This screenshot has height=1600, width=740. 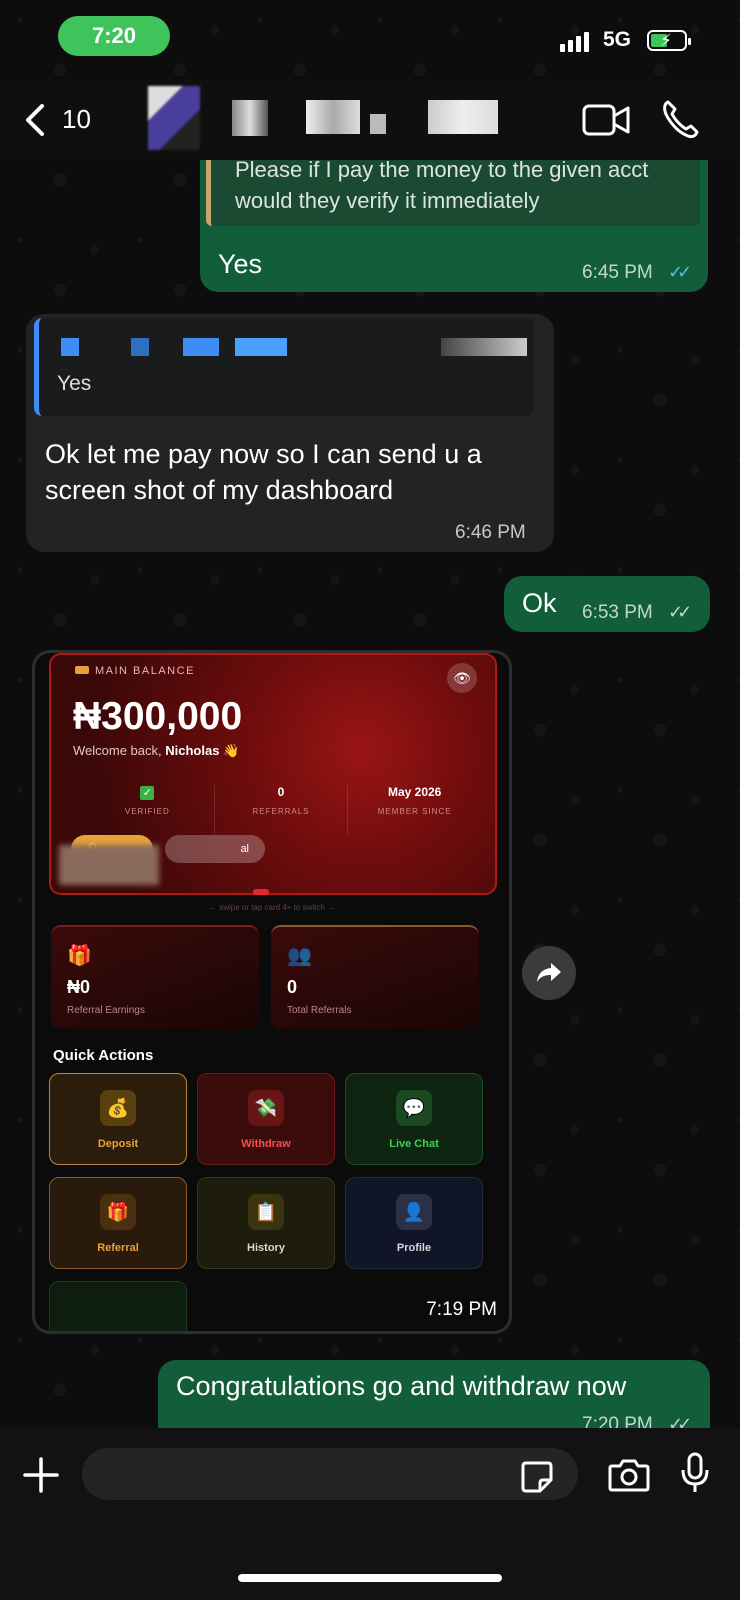 What do you see at coordinates (240, 264) in the screenshot?
I see `message-text: Yes` at bounding box center [240, 264].